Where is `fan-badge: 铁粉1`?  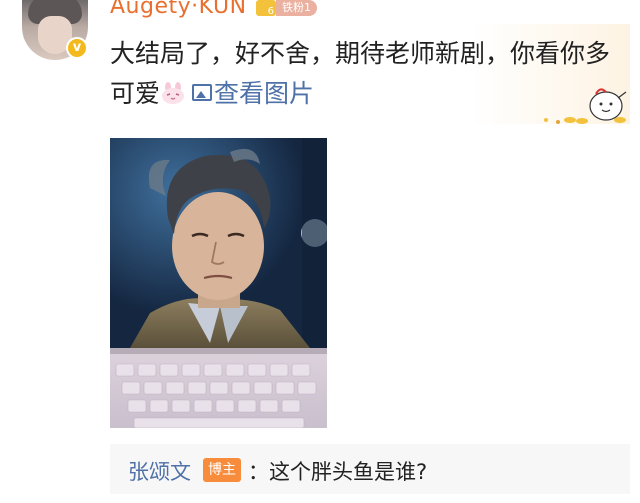
fan-badge: 铁粉1 is located at coordinates (296, 8).